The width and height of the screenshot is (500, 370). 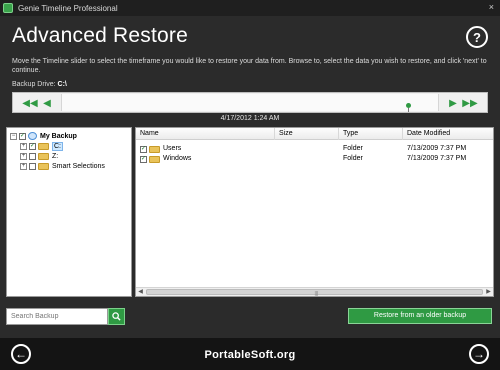 What do you see at coordinates (62, 84) in the screenshot?
I see `backup-drive-value: C:\` at bounding box center [62, 84].